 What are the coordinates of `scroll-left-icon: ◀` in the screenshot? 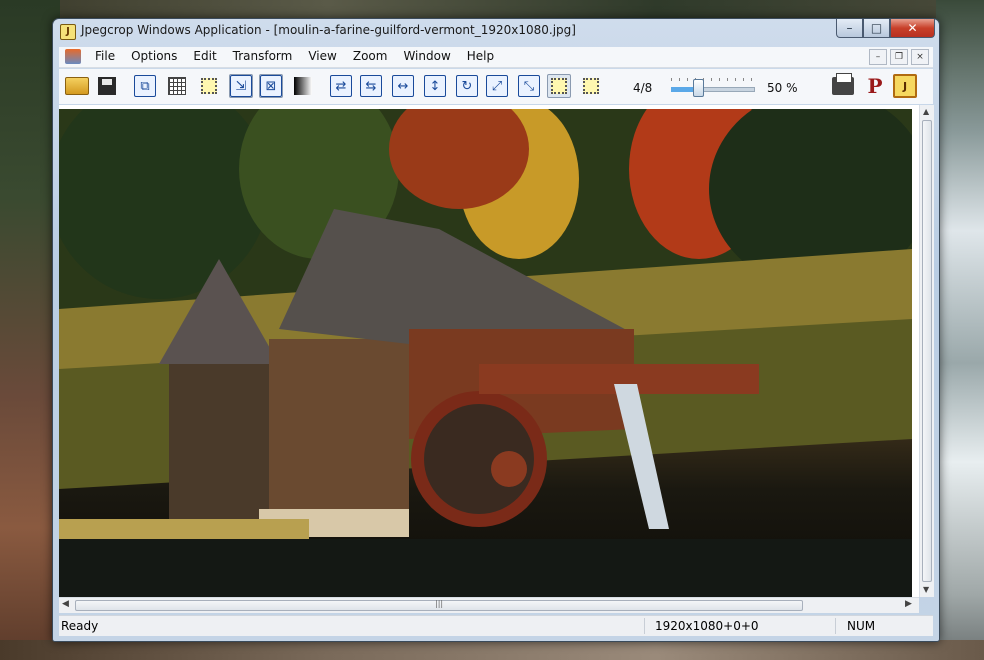 It's located at (65, 604).